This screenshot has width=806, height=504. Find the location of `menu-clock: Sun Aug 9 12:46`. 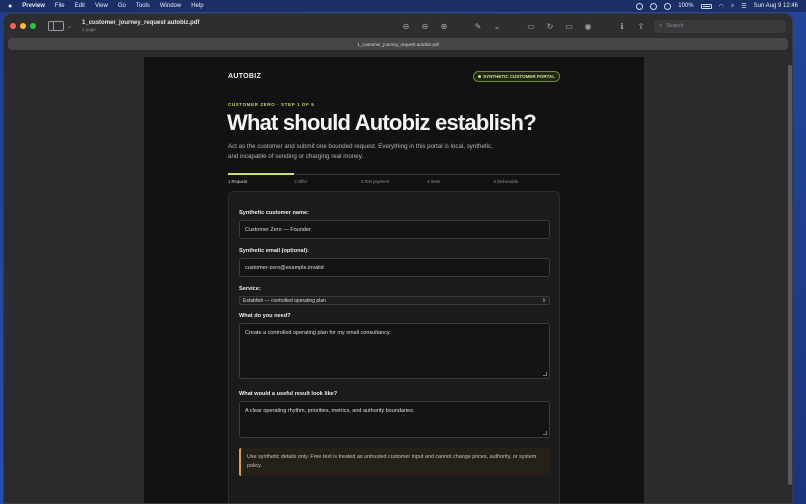

menu-clock: Sun Aug 9 12:46 is located at coordinates (776, 6).